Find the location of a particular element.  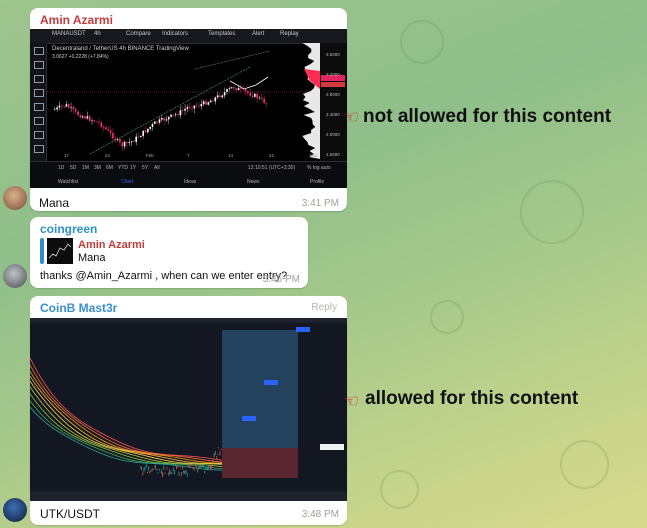

app-tab: Profile is located at coordinates (317, 182).